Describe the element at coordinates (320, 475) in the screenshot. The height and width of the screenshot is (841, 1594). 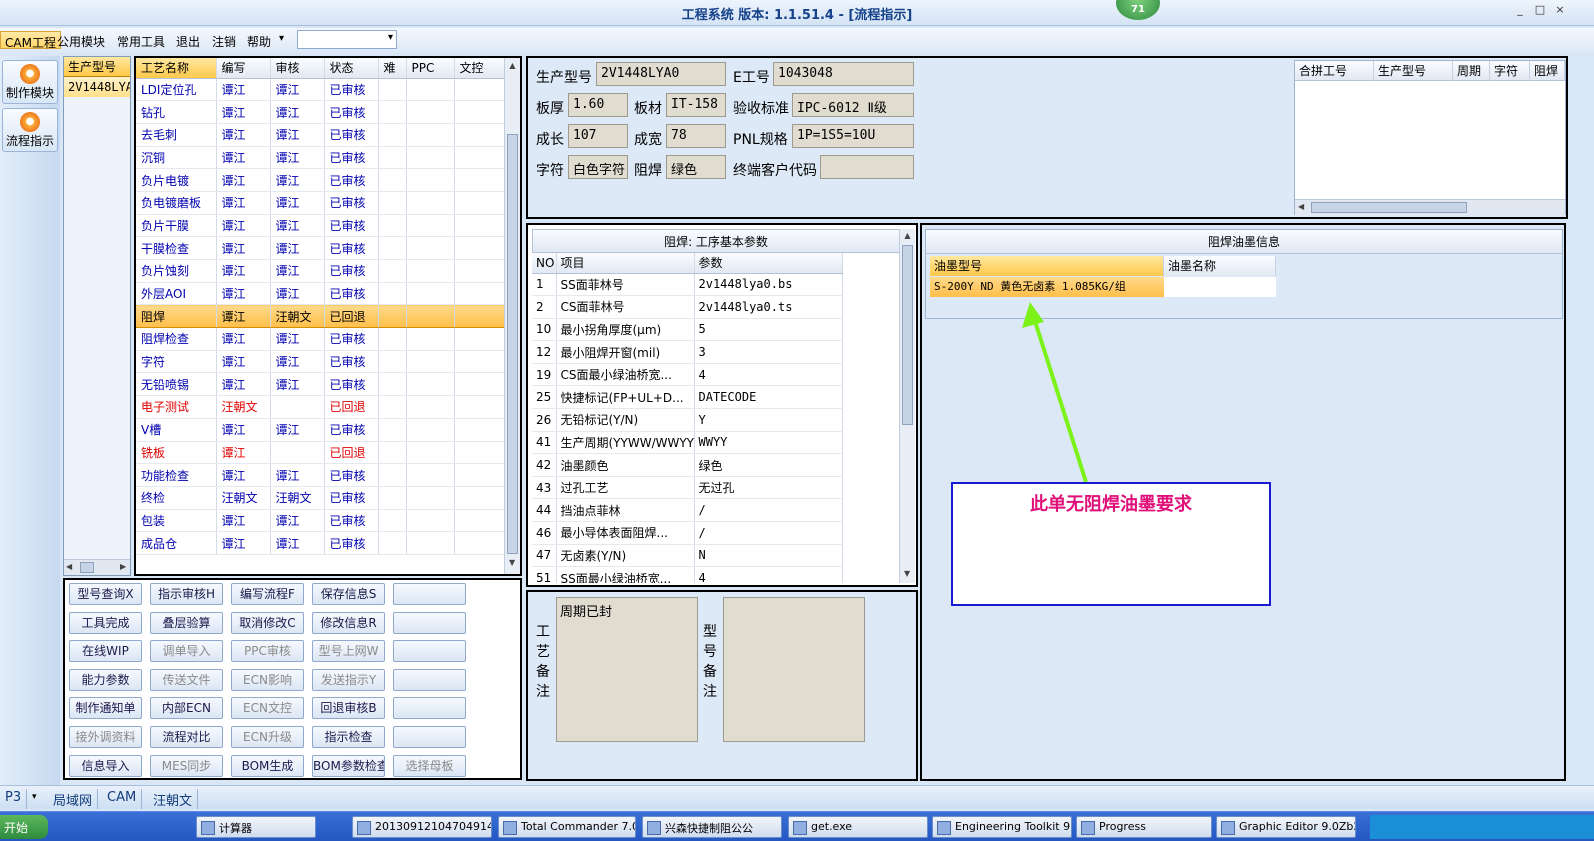
I see `process-row: 功能检查 谭江 谭江 已审核` at that location.